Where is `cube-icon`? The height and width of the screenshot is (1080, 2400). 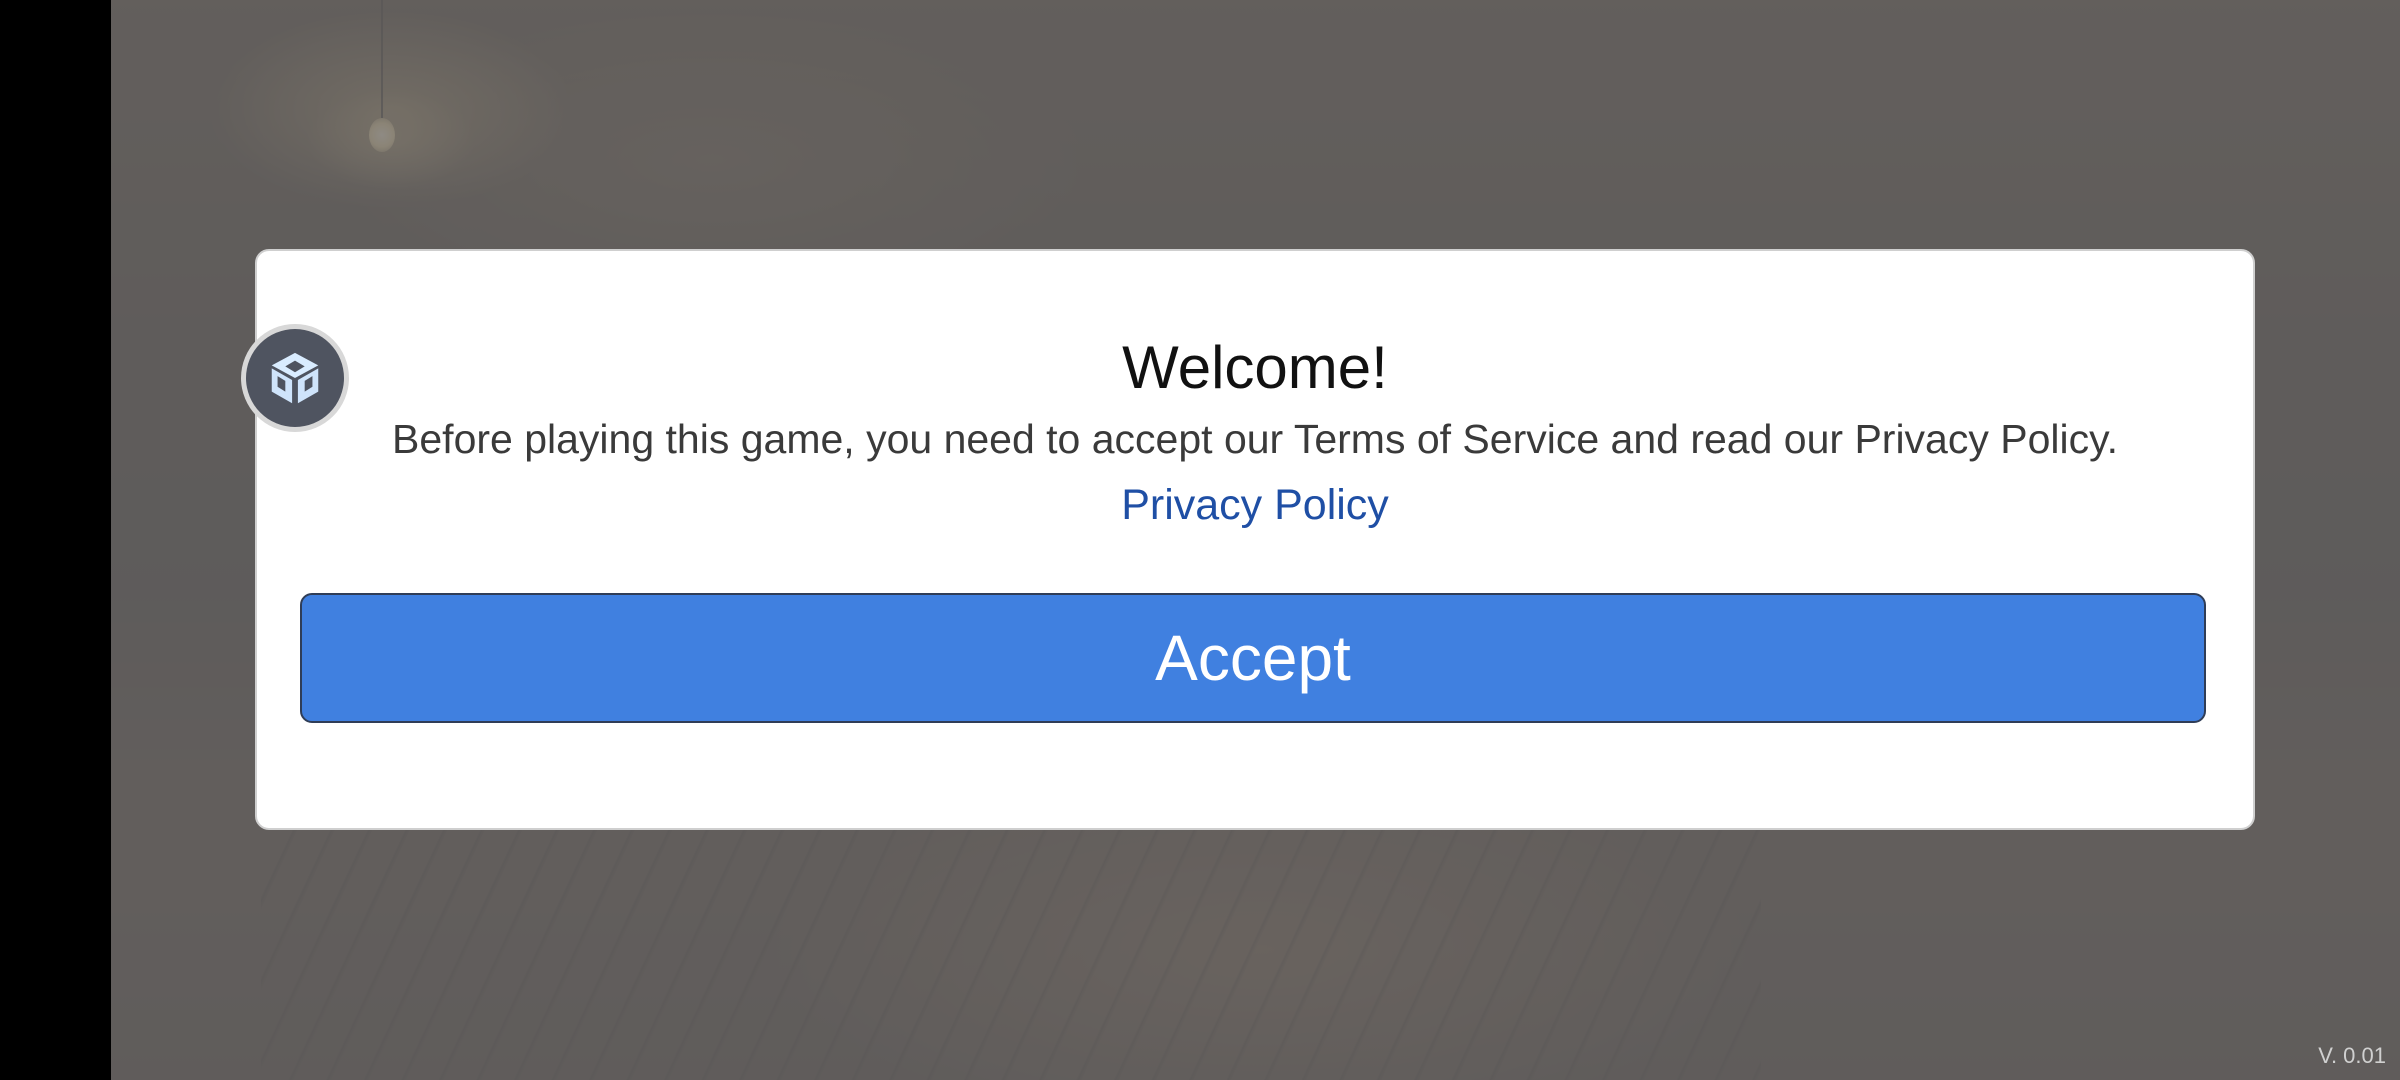 cube-icon is located at coordinates (295, 378).